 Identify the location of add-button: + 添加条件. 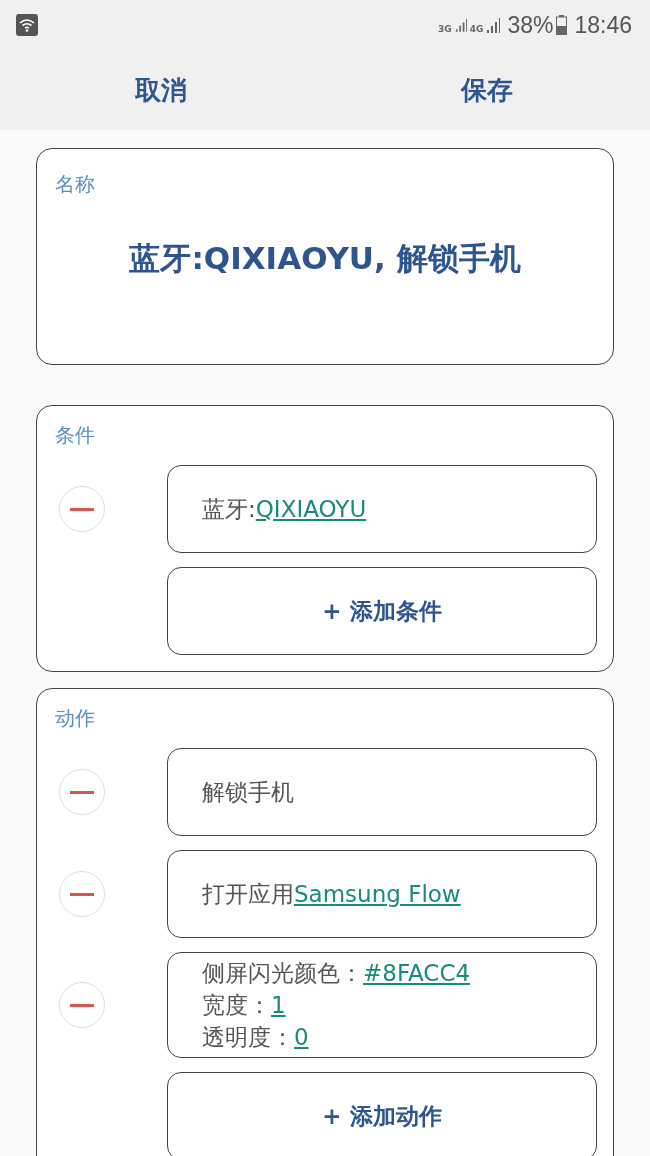
(382, 611).